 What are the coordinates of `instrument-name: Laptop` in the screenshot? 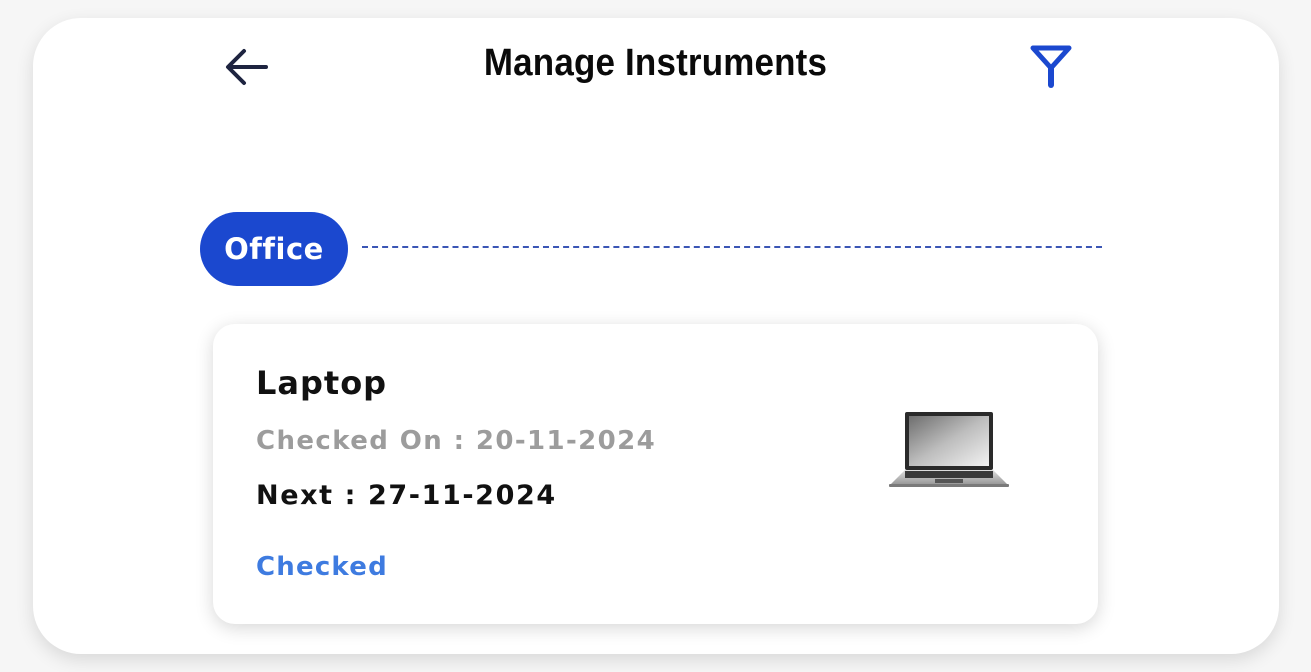 It's located at (322, 383).